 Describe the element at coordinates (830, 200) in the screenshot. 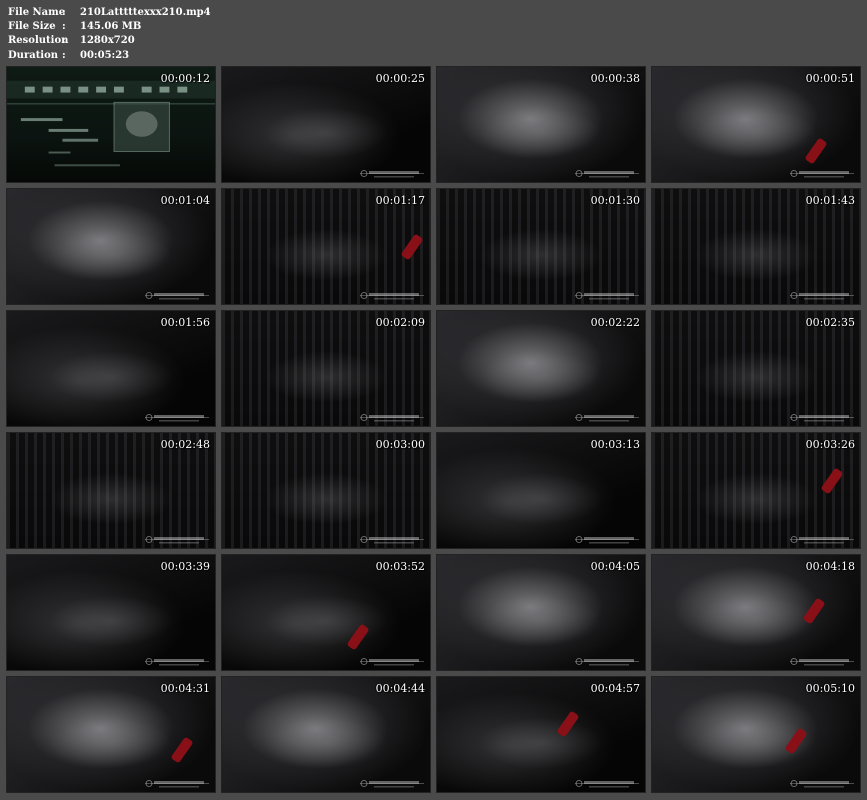

I see `thumbnail-timestamp: 00:01:43` at that location.